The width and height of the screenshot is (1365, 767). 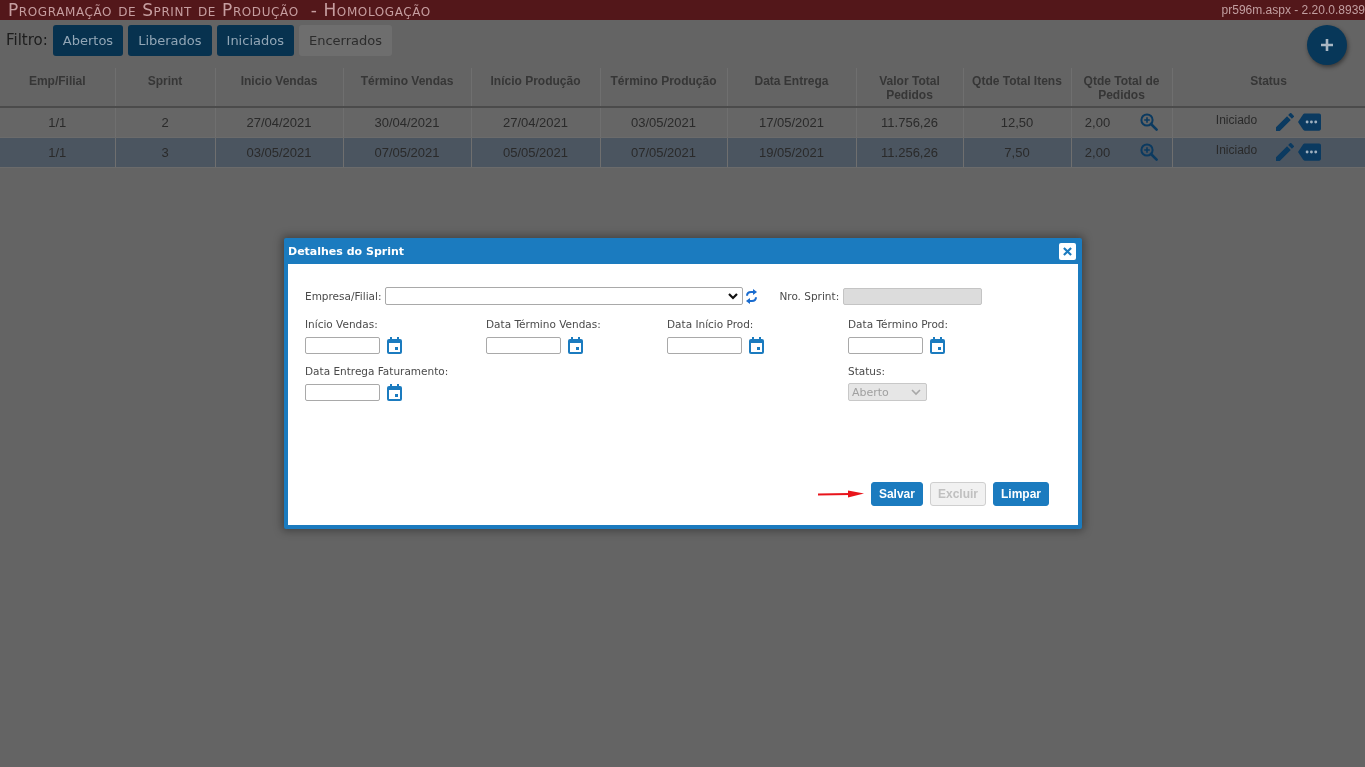 What do you see at coordinates (57, 122) in the screenshot?
I see `table-cell: 1/1` at bounding box center [57, 122].